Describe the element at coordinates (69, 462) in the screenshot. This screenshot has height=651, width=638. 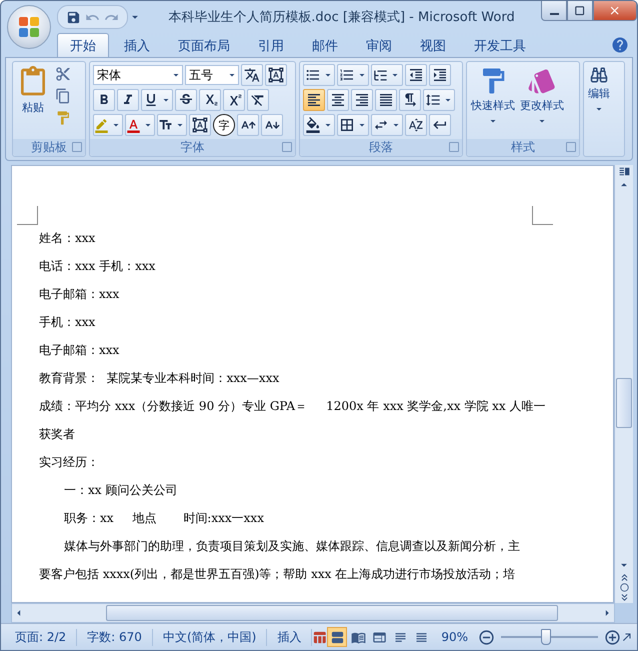
I see `document-text: 实习经历：` at that location.